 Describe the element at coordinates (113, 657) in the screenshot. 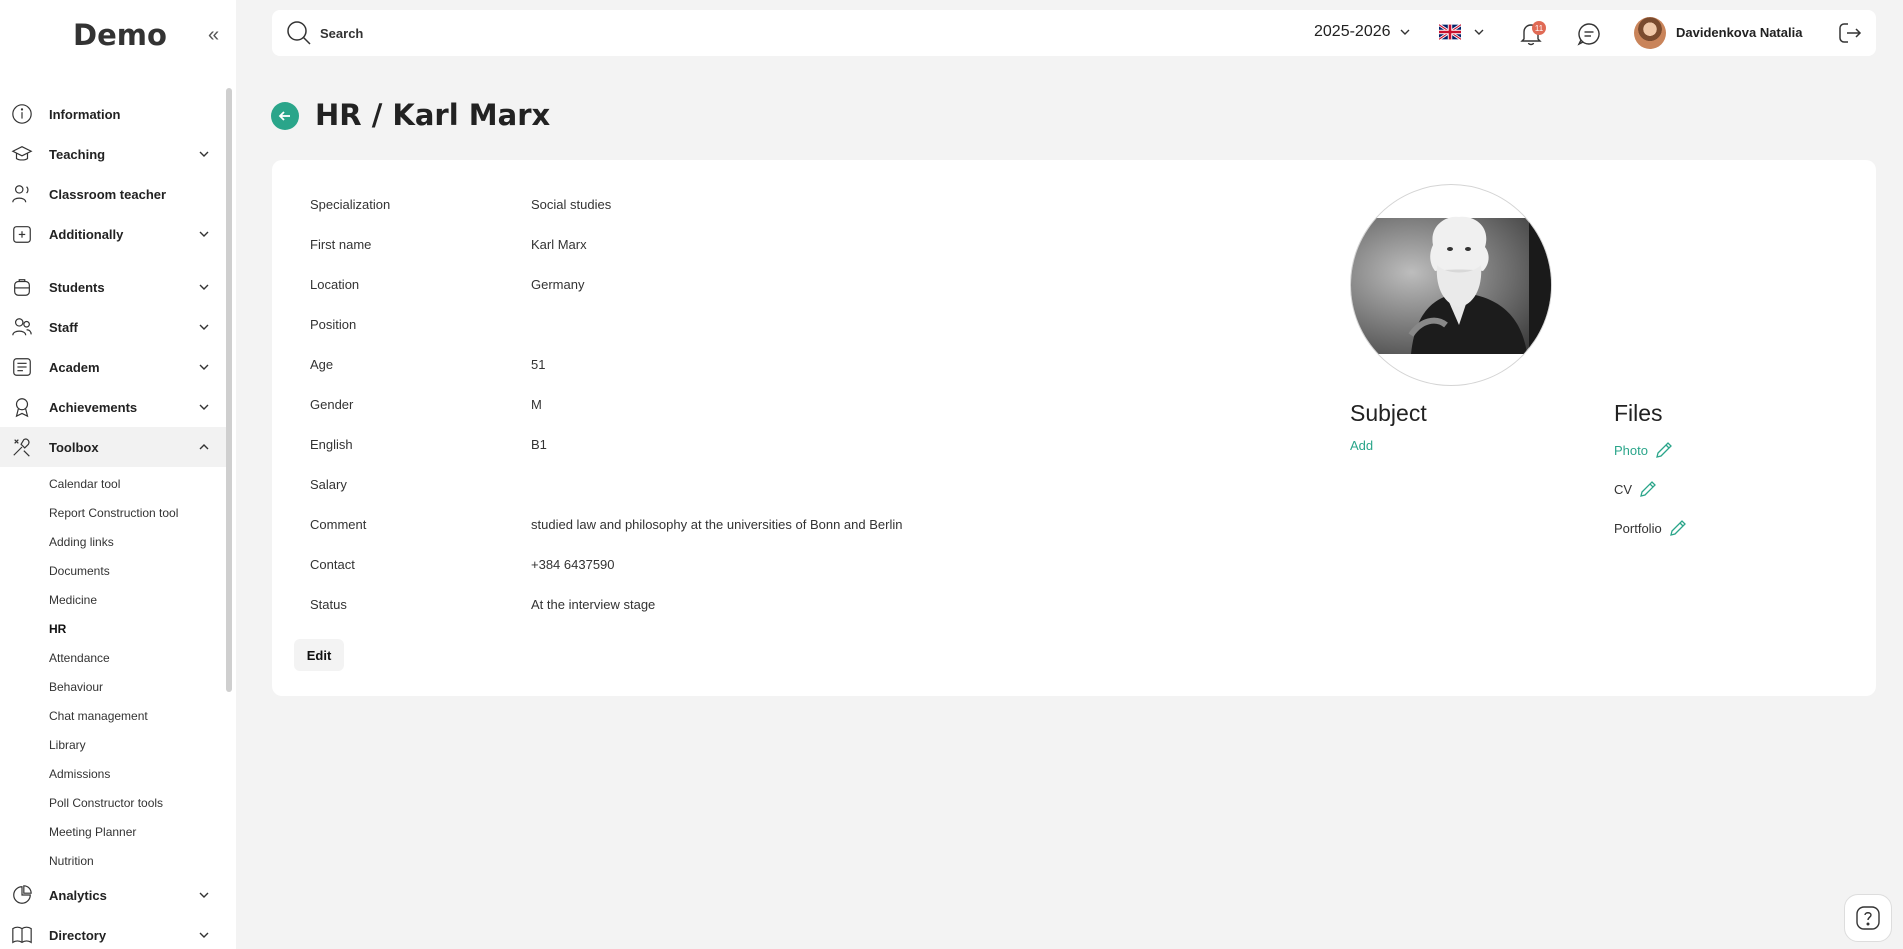

I see `submenu-item-attendance: Attendance` at that location.